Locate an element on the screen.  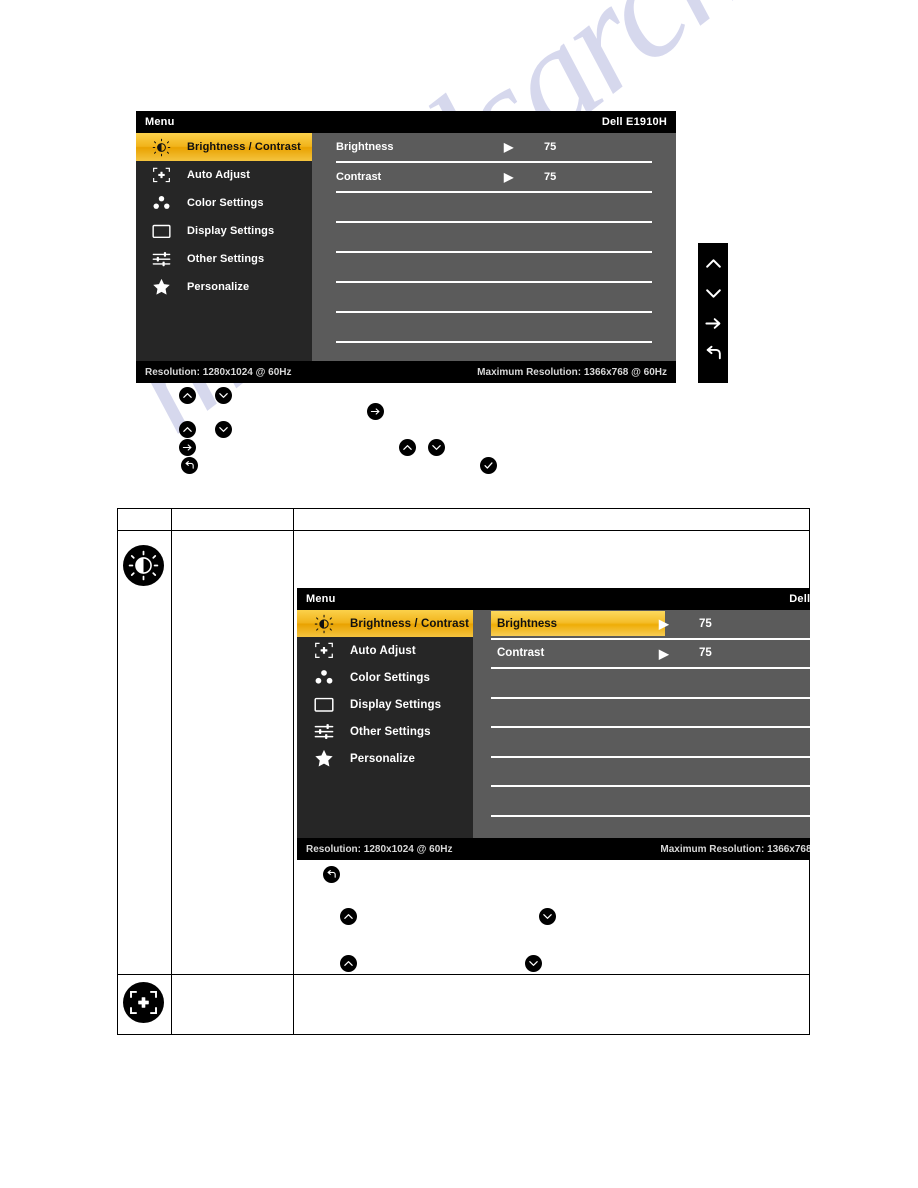
osd-footer-max-resolution: Maximum Resolution: 1366x768 @ 60 is located at coordinates (735, 849).